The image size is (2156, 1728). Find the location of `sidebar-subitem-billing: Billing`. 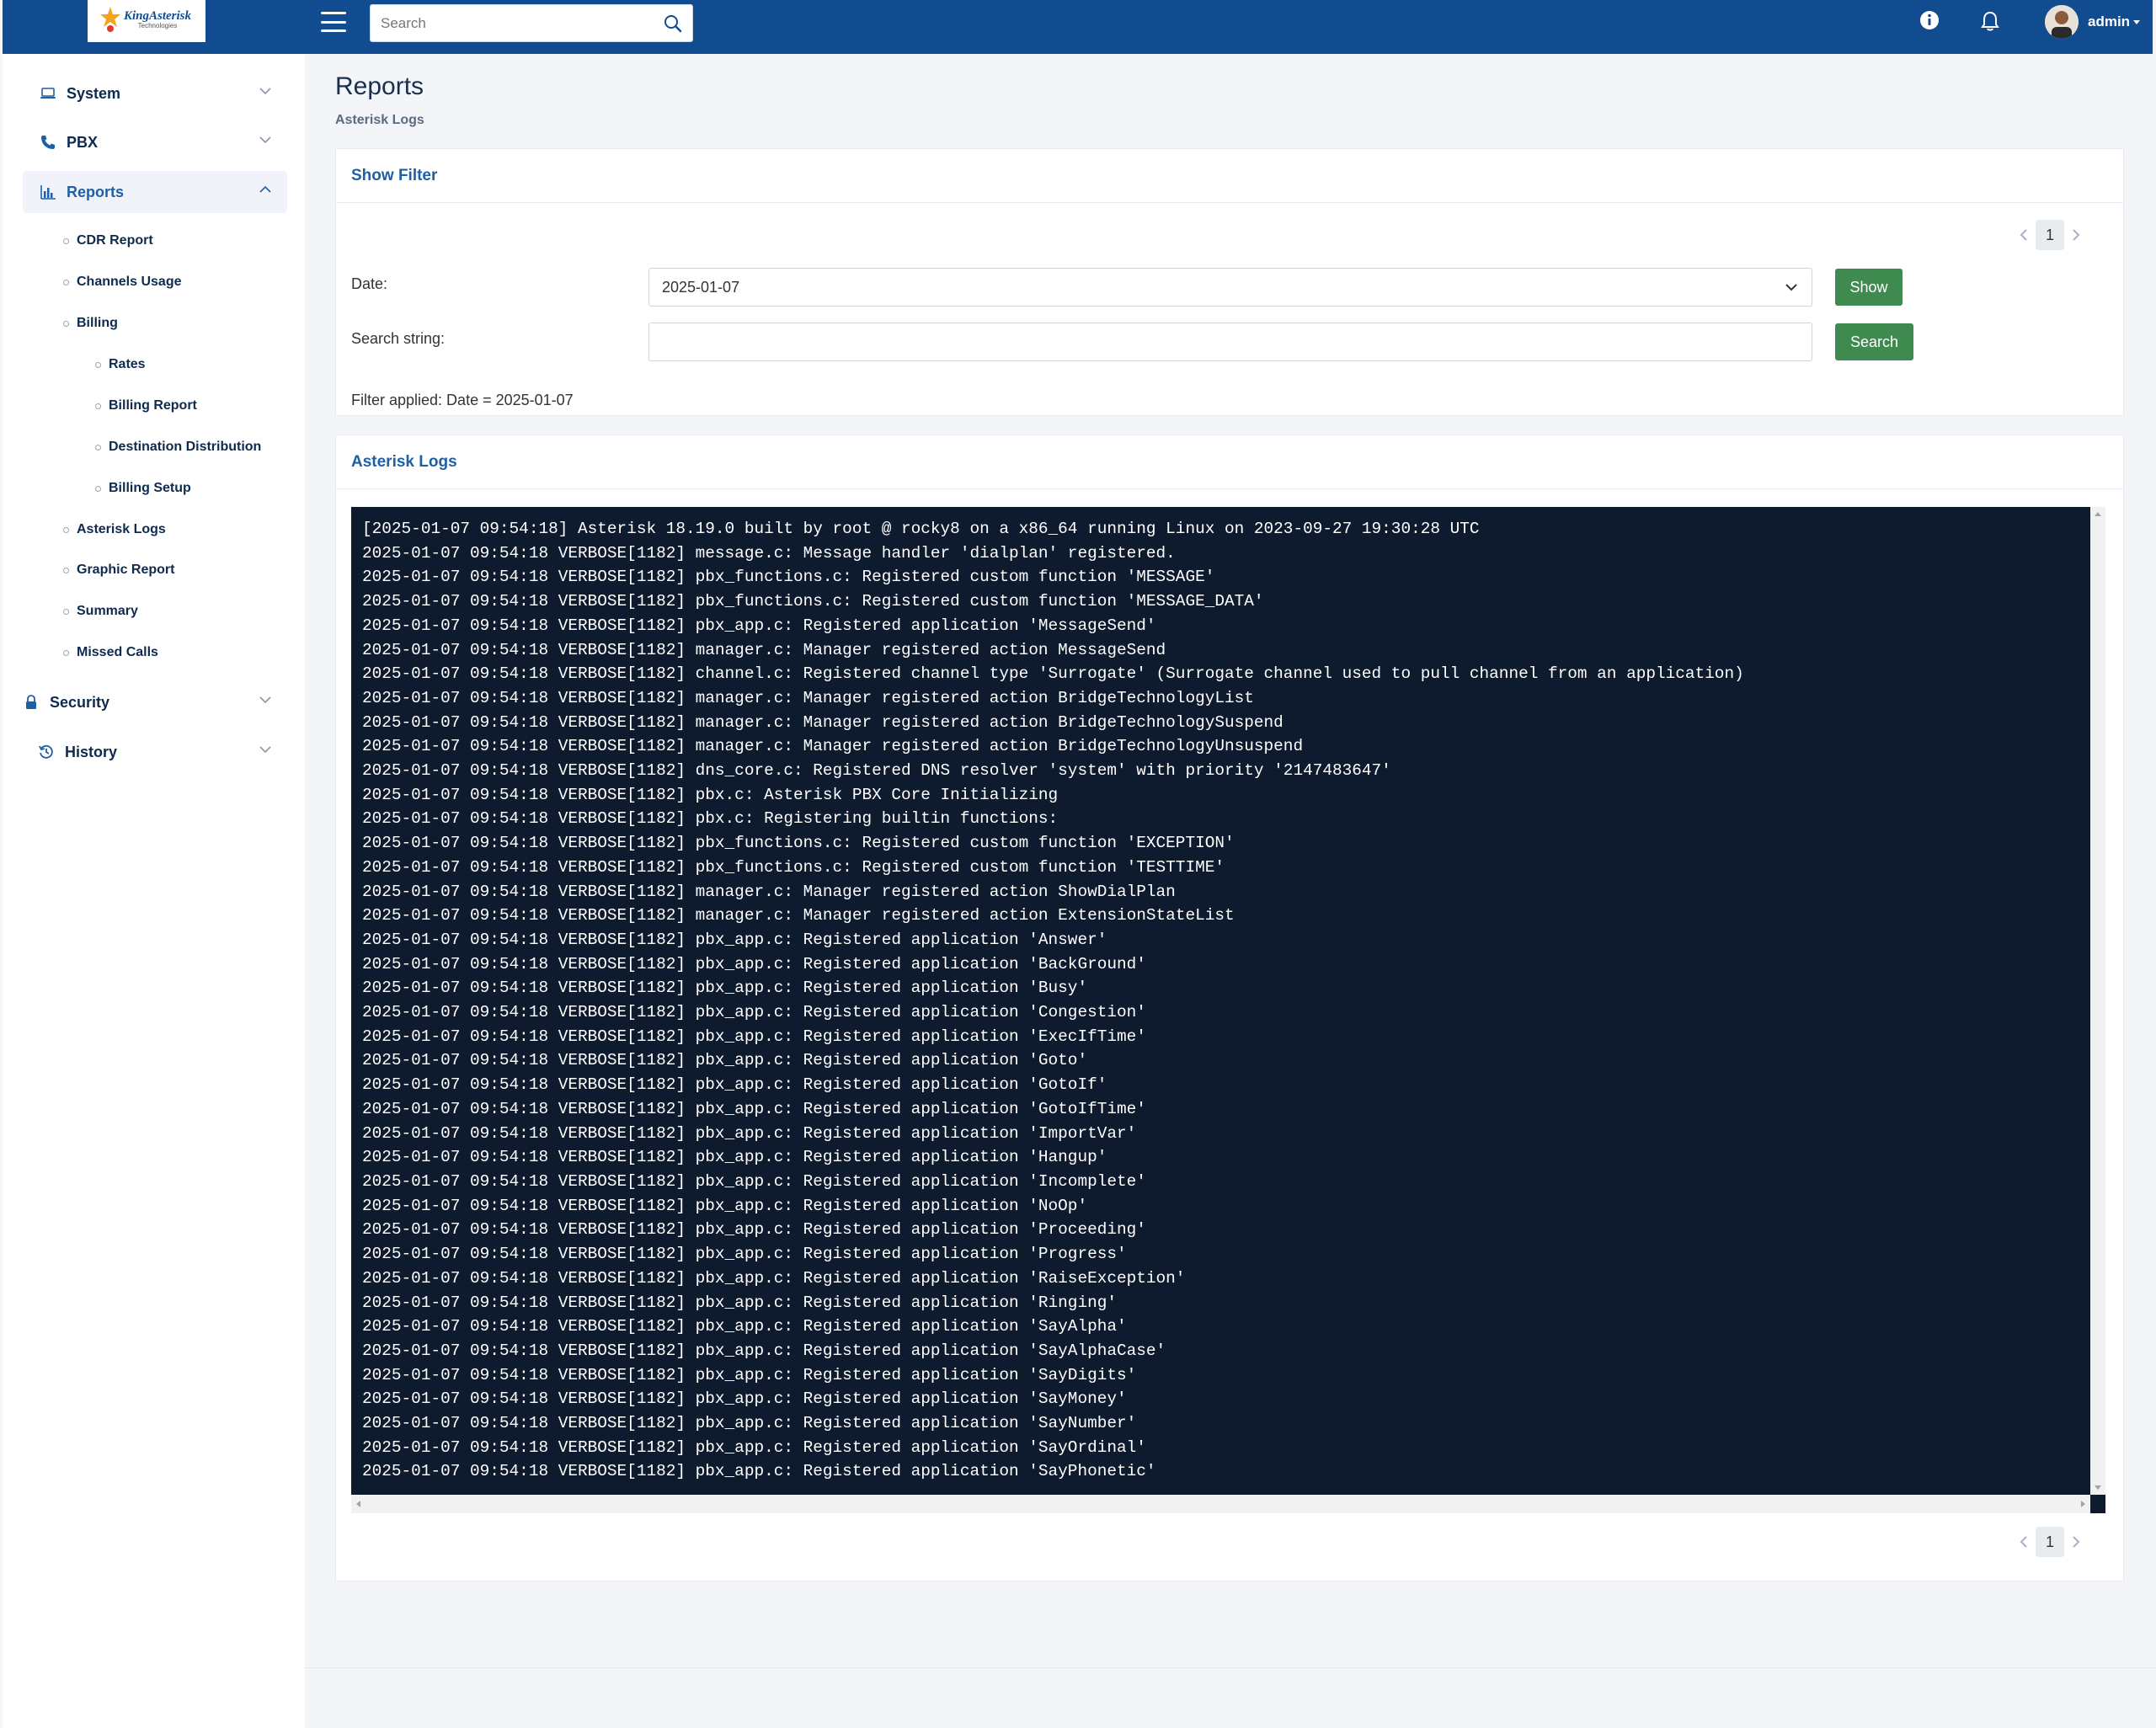

sidebar-subitem-billing: Billing is located at coordinates (90, 323).